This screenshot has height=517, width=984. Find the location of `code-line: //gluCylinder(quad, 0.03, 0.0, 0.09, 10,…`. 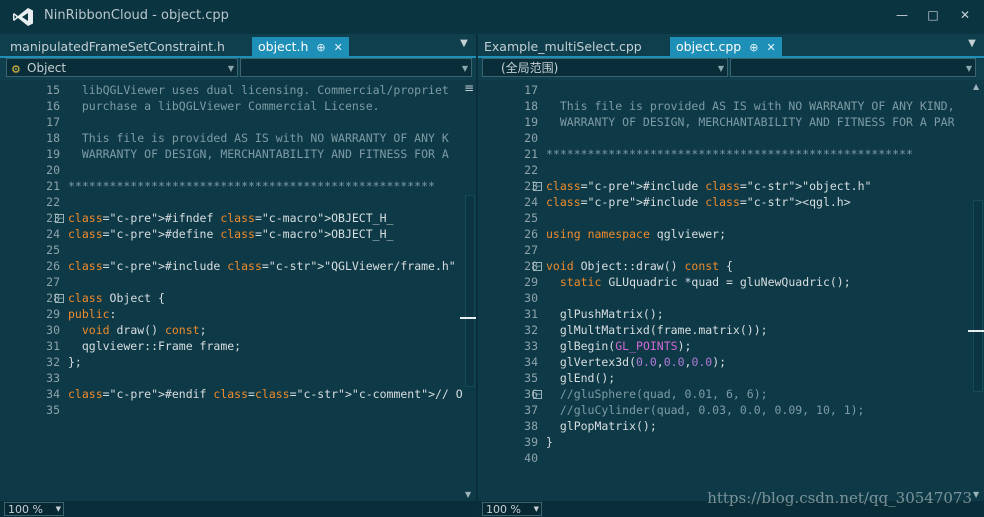

code-line: //gluCylinder(quad, 0.03, 0.0, 0.09, 10,… is located at coordinates (705, 410).